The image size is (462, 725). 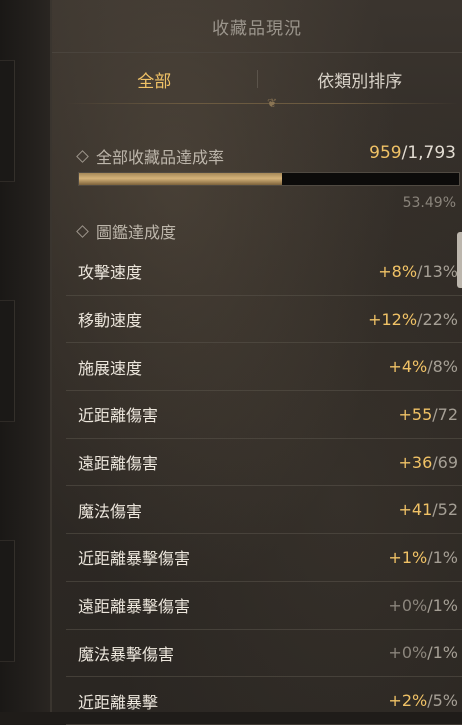 I want to click on stat-bonus: +12%, so click(x=392, y=319).